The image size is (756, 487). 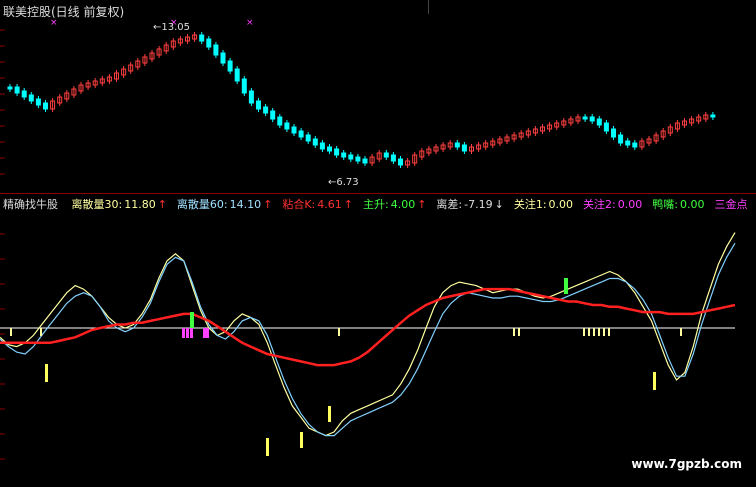 What do you see at coordinates (172, 27) in the screenshot?
I see `high-price-label: ←13.05` at bounding box center [172, 27].